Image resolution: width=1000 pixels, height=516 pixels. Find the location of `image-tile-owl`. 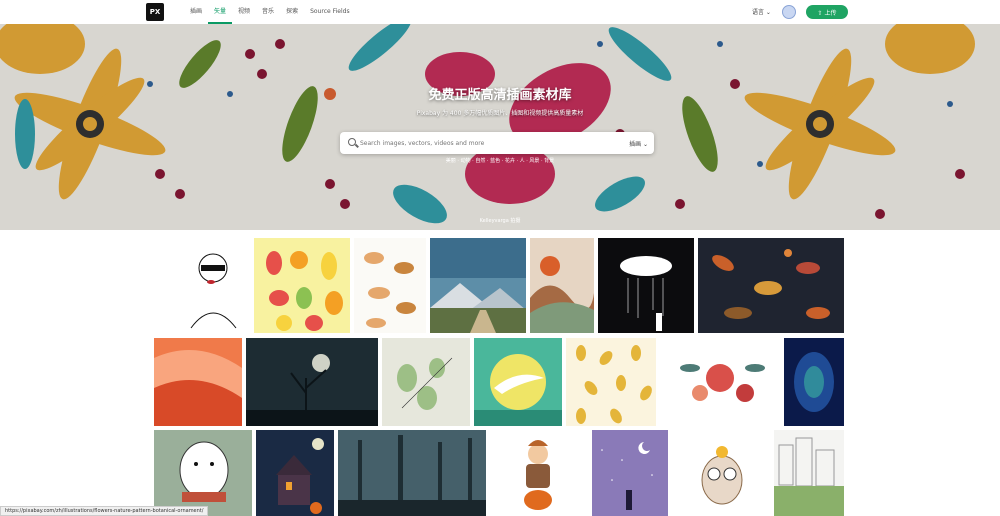

image-tile-owl is located at coordinates (721, 473).